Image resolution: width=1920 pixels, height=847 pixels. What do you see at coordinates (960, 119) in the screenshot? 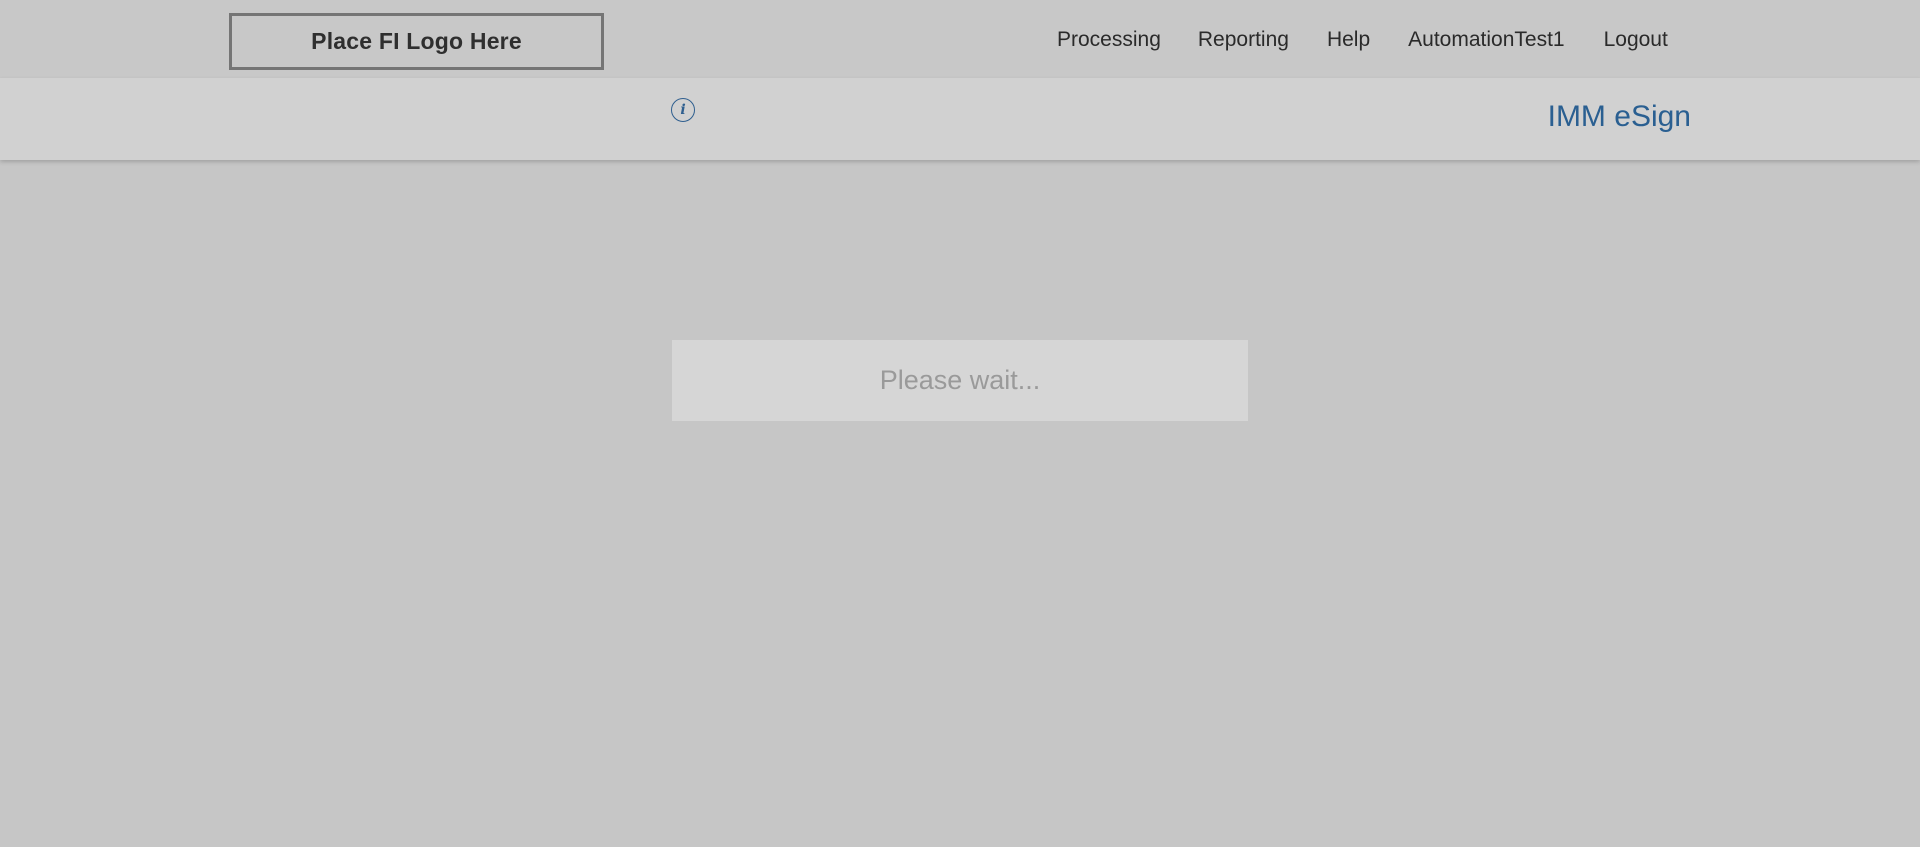
I see `sub-header-bar: i IMM eSign` at bounding box center [960, 119].